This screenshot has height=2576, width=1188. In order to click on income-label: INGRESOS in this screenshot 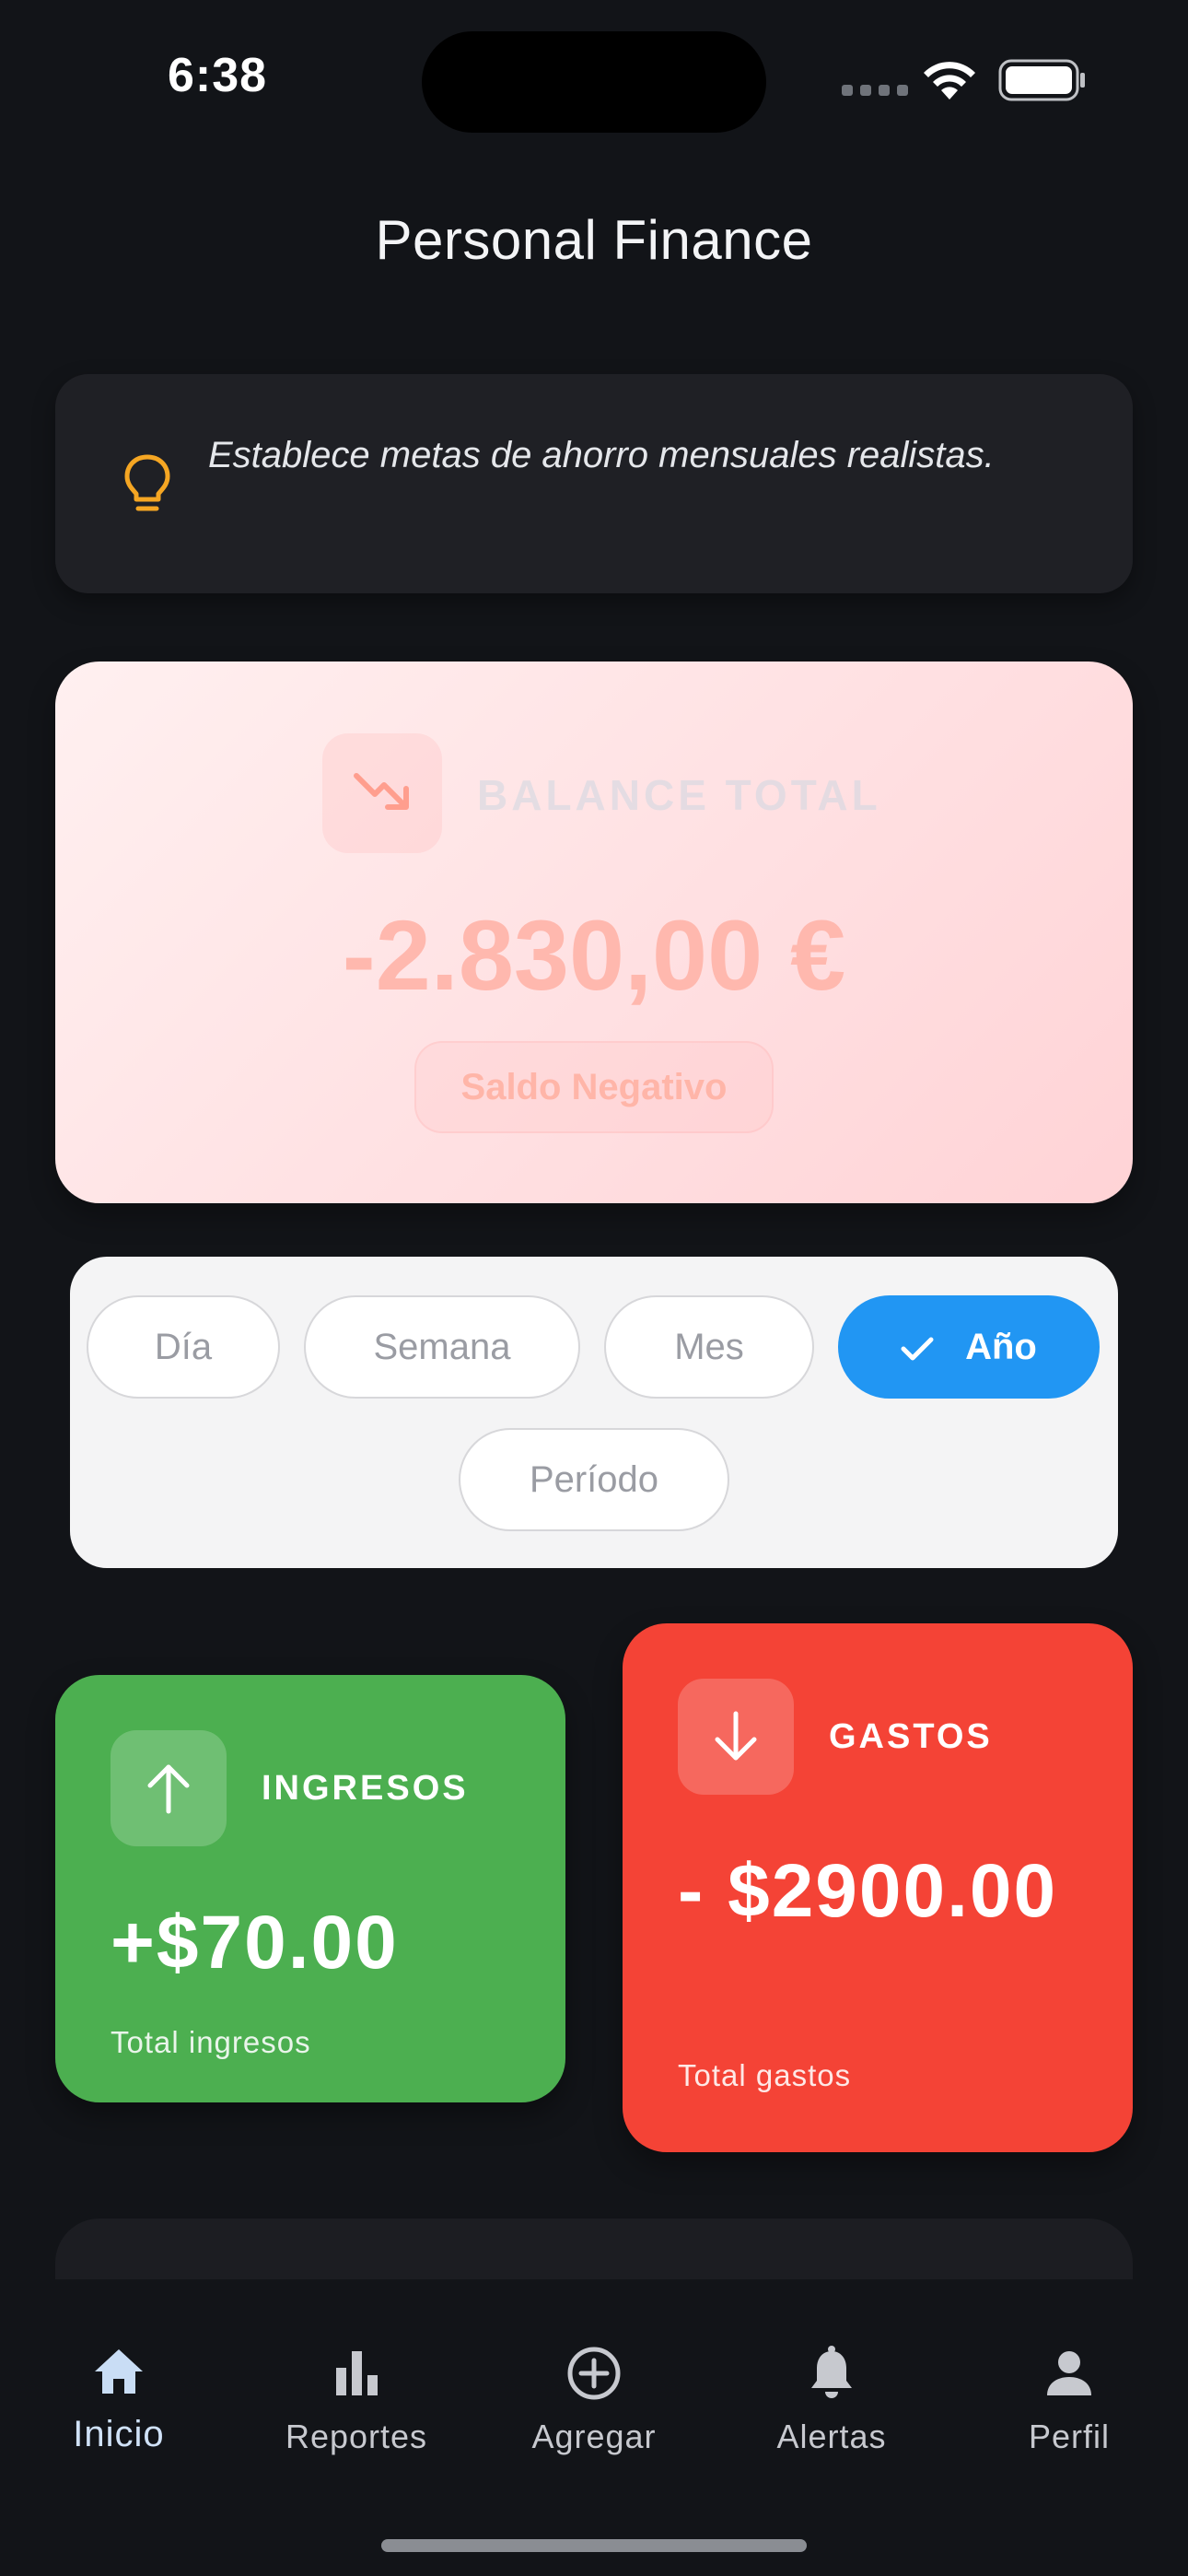, I will do `click(365, 1788)`.